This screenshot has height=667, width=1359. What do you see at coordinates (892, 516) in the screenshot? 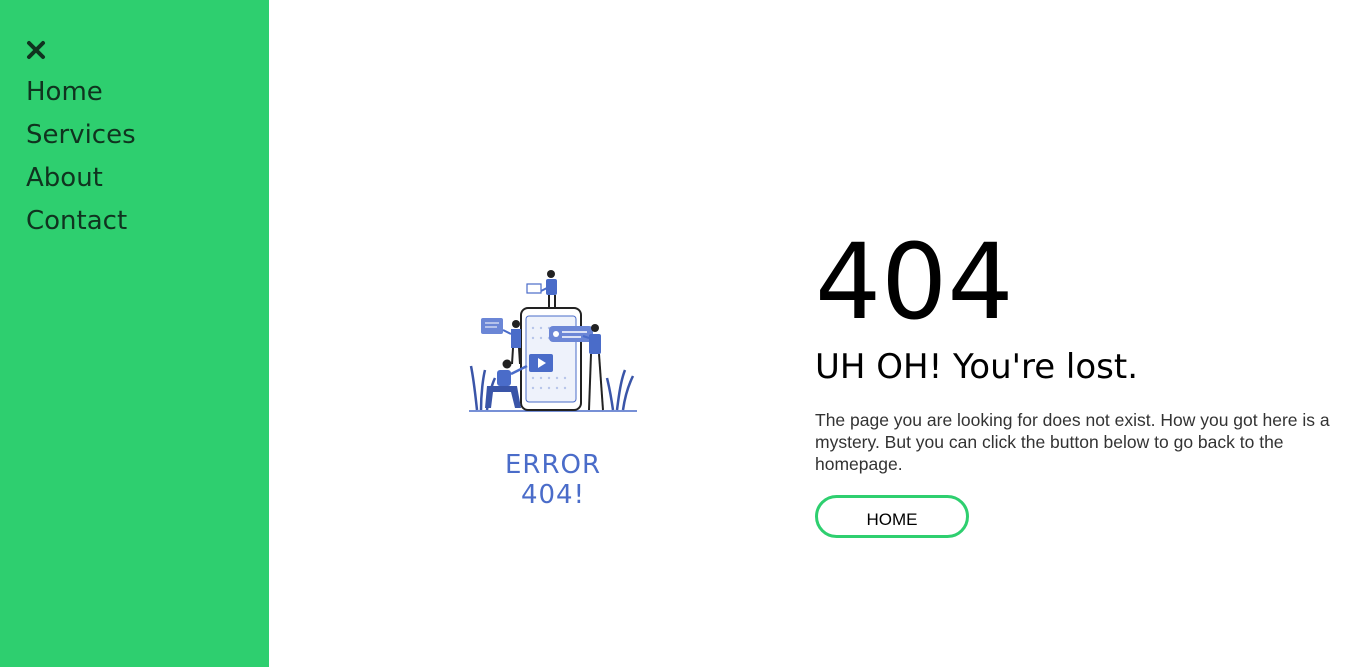
I see `home-button: HOME` at bounding box center [892, 516].